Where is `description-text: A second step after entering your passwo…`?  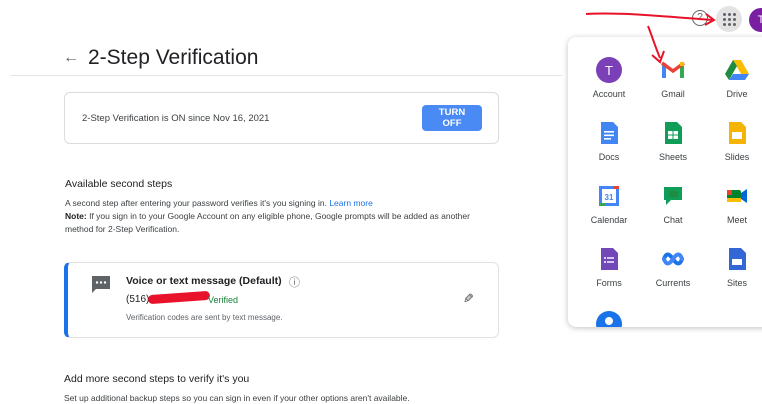
description-text: A second step after entering your passwo… is located at coordinates (197, 203).